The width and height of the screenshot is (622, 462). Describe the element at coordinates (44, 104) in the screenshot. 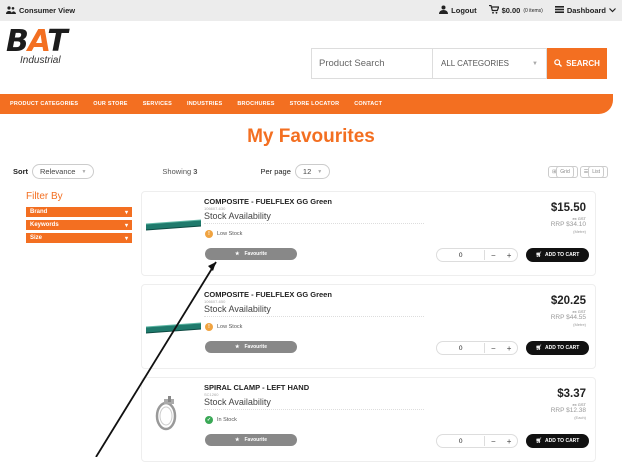

I see `nav-item-product-categories: PRODUCT CATEGORIES` at that location.